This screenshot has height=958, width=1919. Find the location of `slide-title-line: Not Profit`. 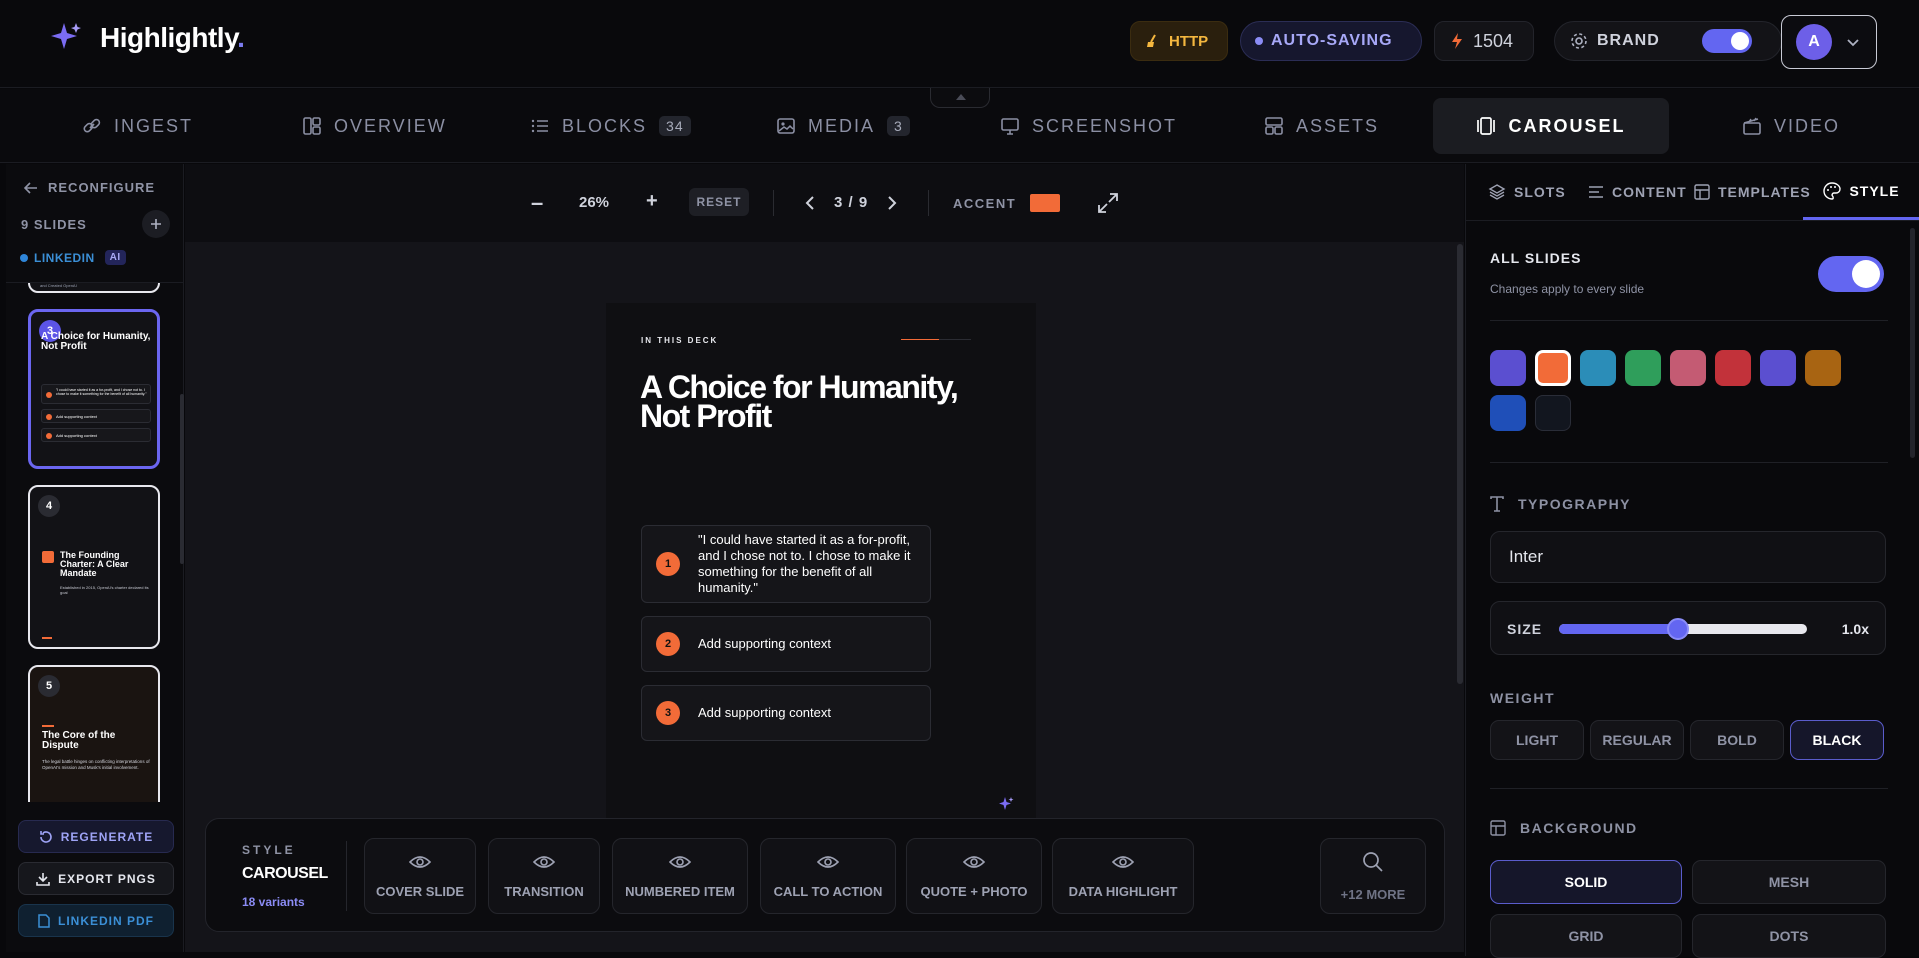

slide-title-line: Not Profit is located at coordinates (706, 416).